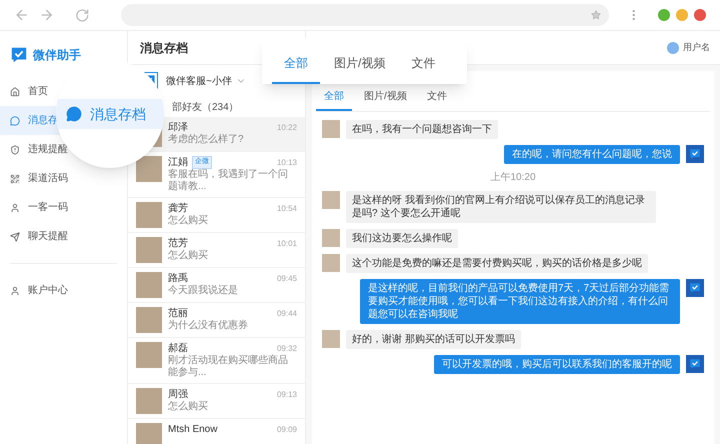 The image size is (720, 444). I want to click on message-bubble: 我们这边要怎么操作呢, so click(402, 238).